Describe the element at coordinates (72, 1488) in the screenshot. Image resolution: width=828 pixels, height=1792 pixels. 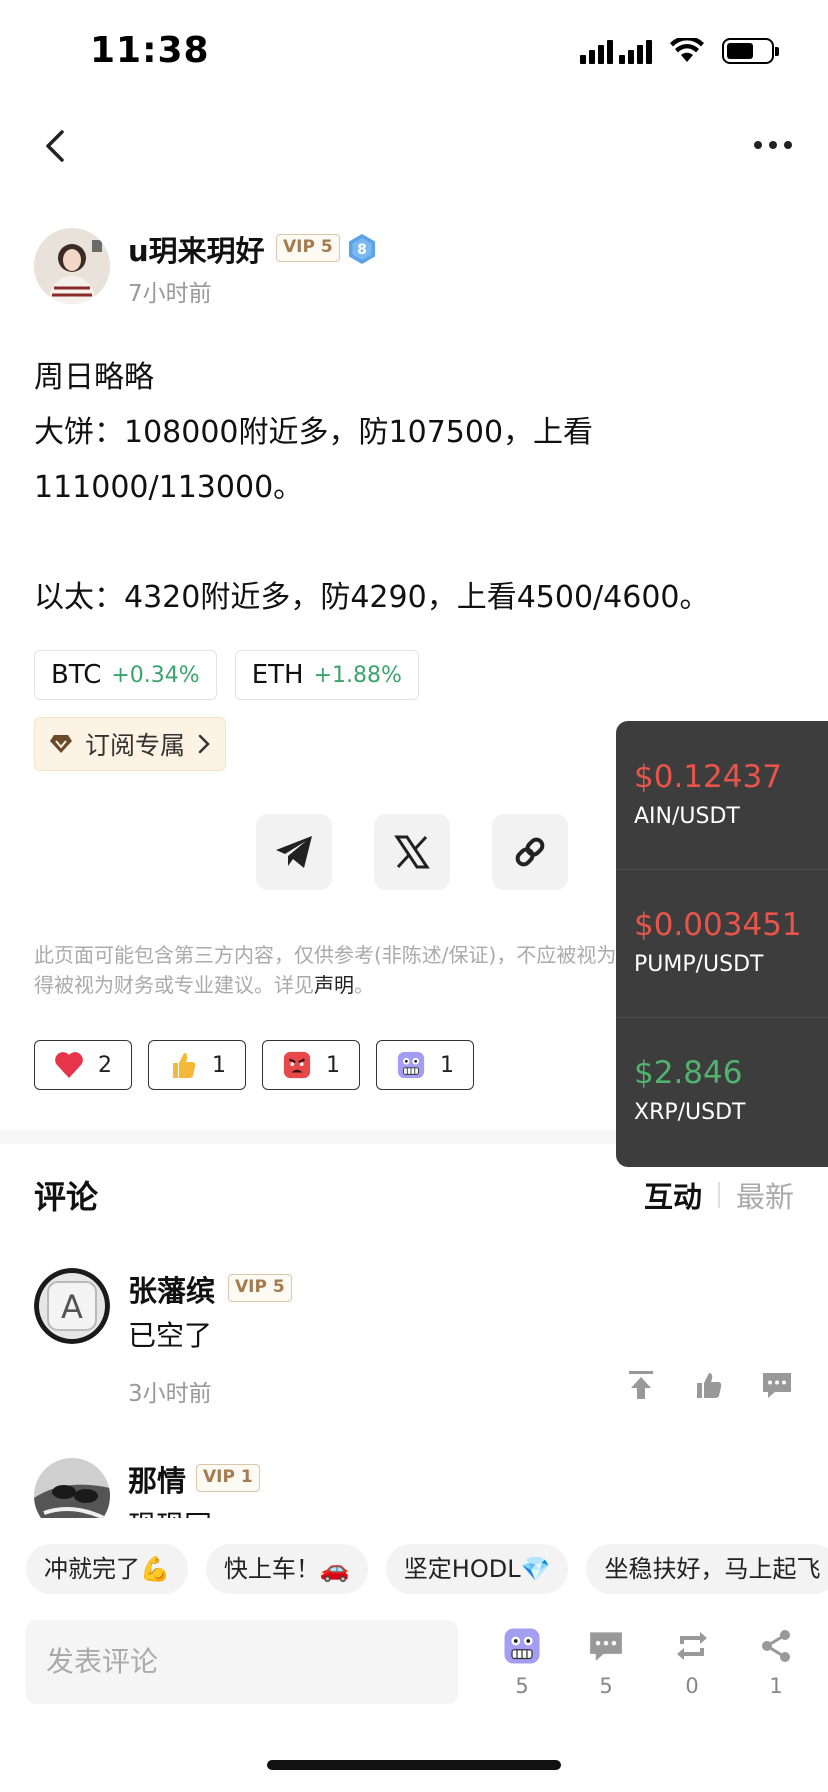
I see `commenter-avatar` at that location.